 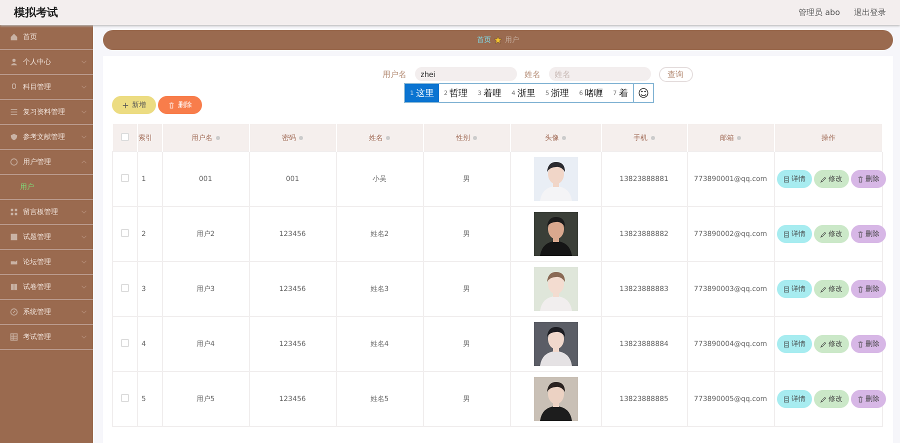 What do you see at coordinates (465, 74) in the screenshot?
I see `search-field: zhei` at bounding box center [465, 74].